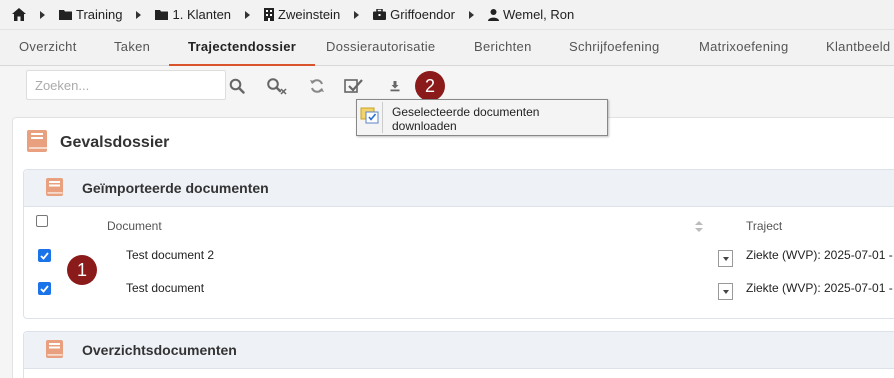 The height and width of the screenshot is (378, 894). I want to click on tab-overzicht: Overzicht, so click(48, 48).